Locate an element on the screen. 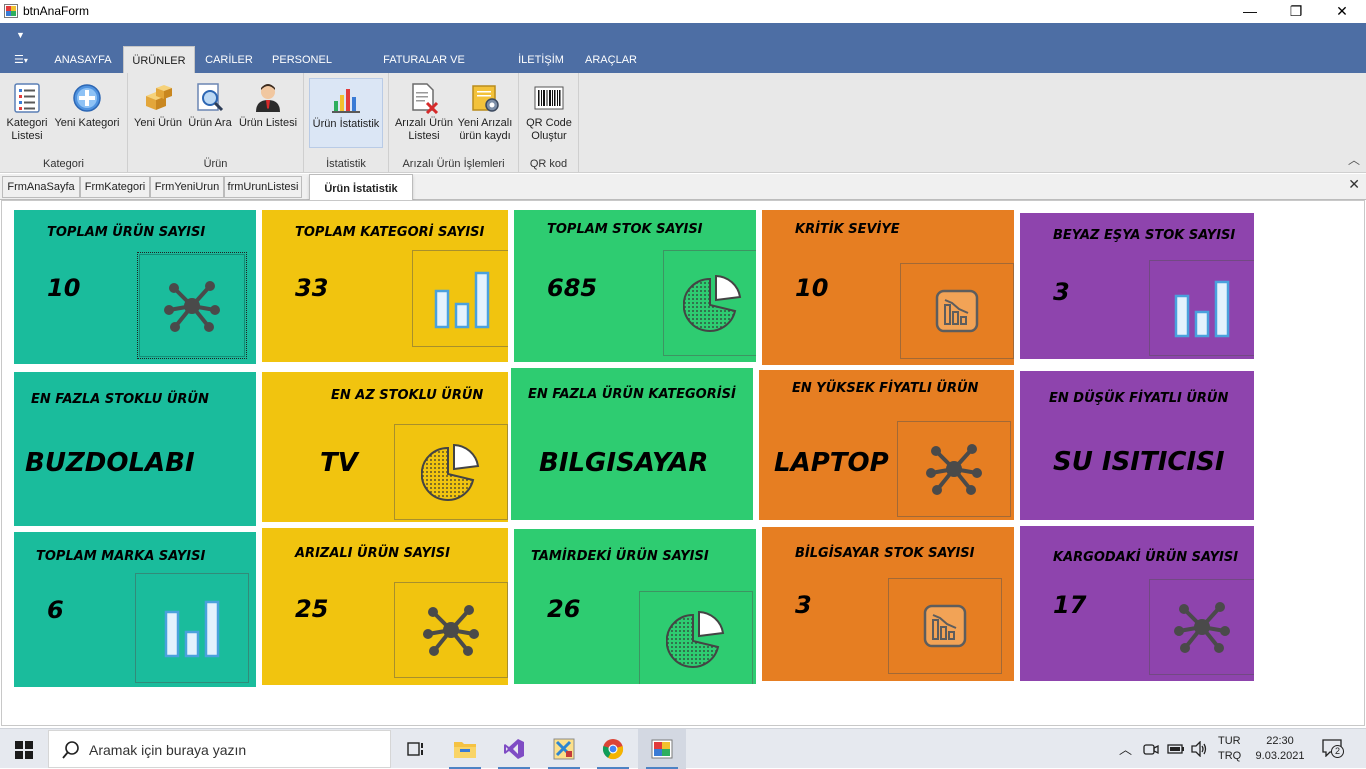 The width and height of the screenshot is (1366, 769). barcode-icon is located at coordinates (549, 98).